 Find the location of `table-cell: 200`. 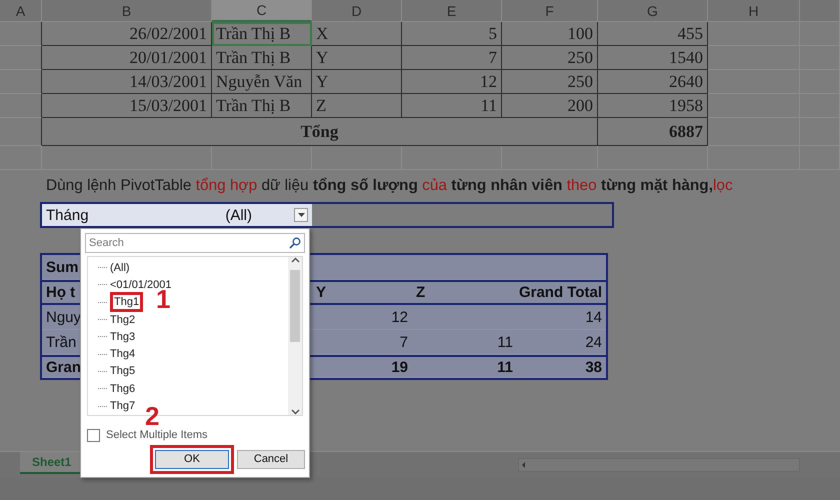

table-cell: 200 is located at coordinates (550, 106).